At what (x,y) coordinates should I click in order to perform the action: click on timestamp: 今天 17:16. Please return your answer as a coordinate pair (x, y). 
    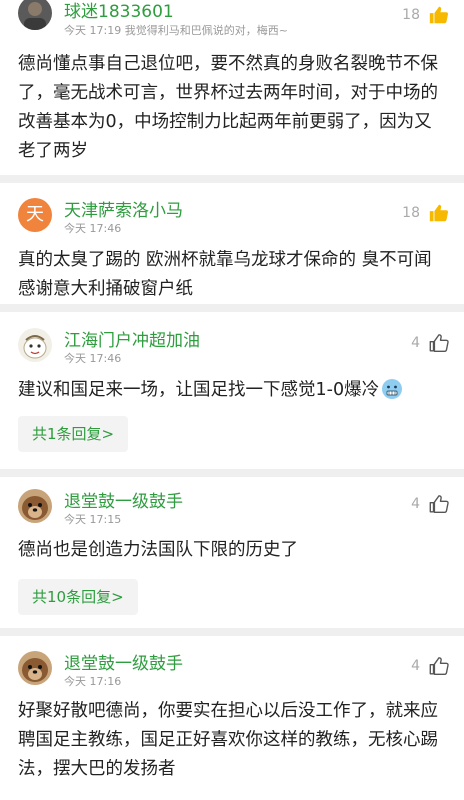
    Looking at the image, I should click on (93, 681).